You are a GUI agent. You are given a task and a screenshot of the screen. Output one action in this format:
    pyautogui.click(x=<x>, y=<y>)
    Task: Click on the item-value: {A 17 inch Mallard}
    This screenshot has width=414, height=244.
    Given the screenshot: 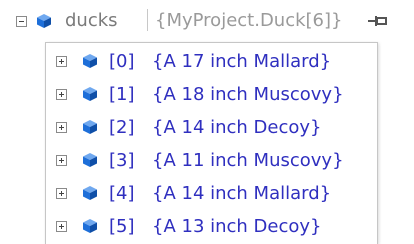 What is the action you would take?
    pyautogui.click(x=241, y=61)
    